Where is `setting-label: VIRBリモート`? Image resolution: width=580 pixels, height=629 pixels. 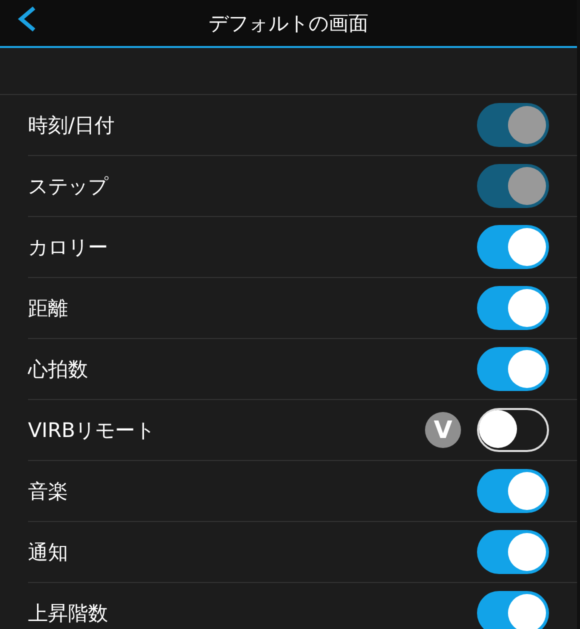 setting-label: VIRBリモート is located at coordinates (92, 430).